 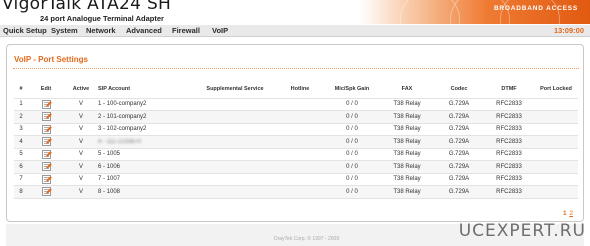 I want to click on nav-advanced: Advanced, so click(x=144, y=30).